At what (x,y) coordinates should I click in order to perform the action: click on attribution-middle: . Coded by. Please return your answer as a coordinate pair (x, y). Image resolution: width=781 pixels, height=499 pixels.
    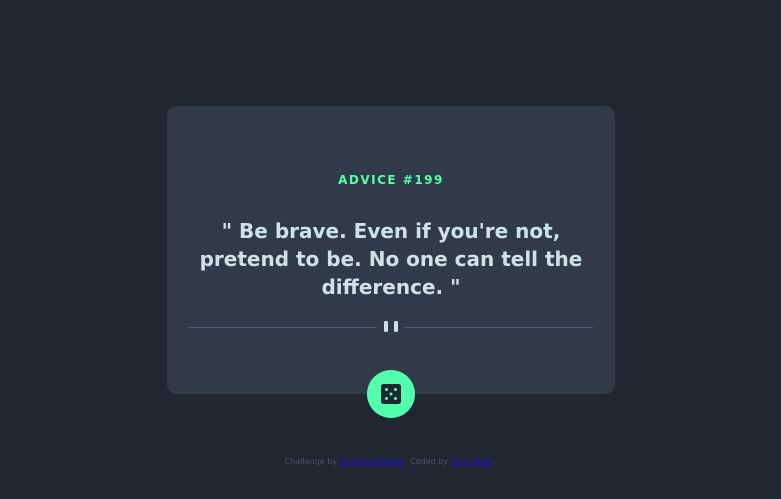
    Looking at the image, I should click on (427, 461).